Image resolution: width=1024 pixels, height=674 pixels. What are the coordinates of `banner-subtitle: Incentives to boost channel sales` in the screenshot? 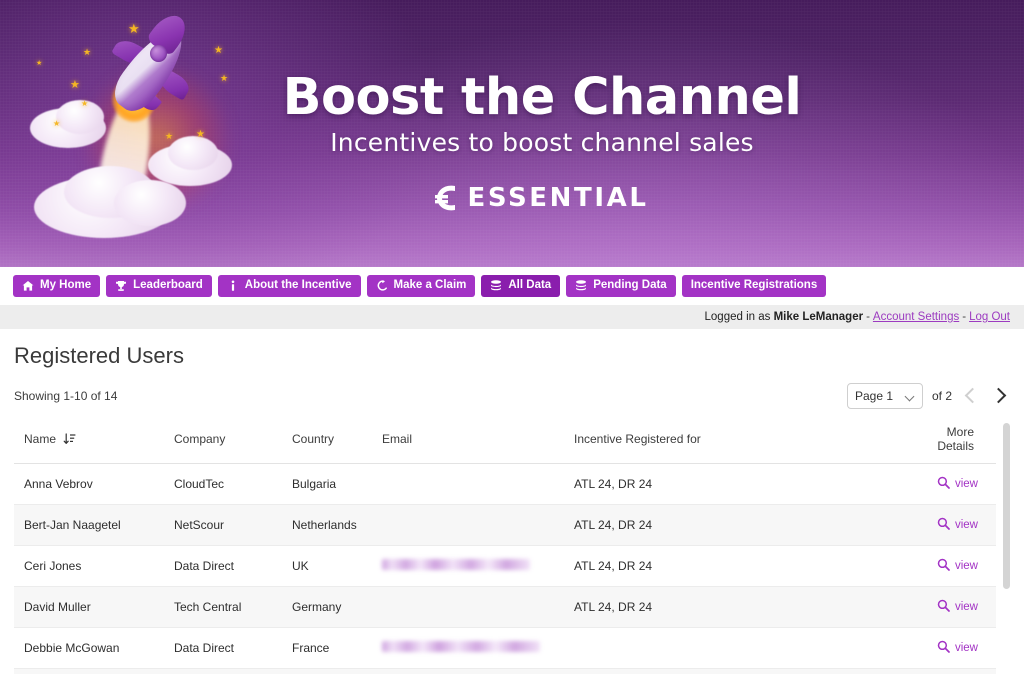 It's located at (542, 143).